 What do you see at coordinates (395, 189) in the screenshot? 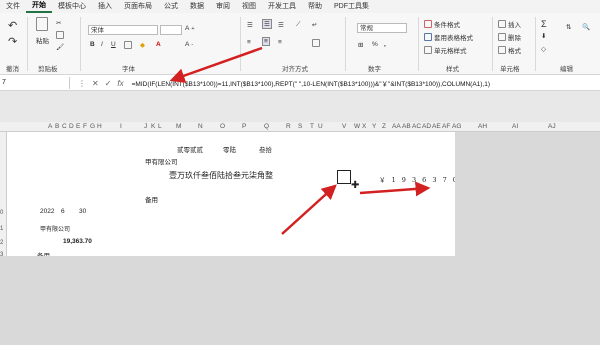
I see `arrow-to-result` at bounding box center [395, 189].